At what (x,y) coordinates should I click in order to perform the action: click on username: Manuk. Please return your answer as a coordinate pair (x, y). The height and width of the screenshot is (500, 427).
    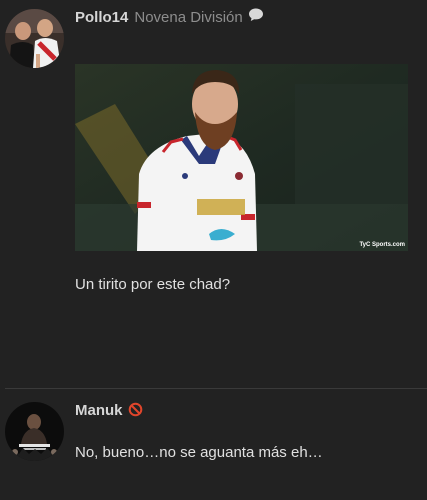
    Looking at the image, I should click on (99, 410).